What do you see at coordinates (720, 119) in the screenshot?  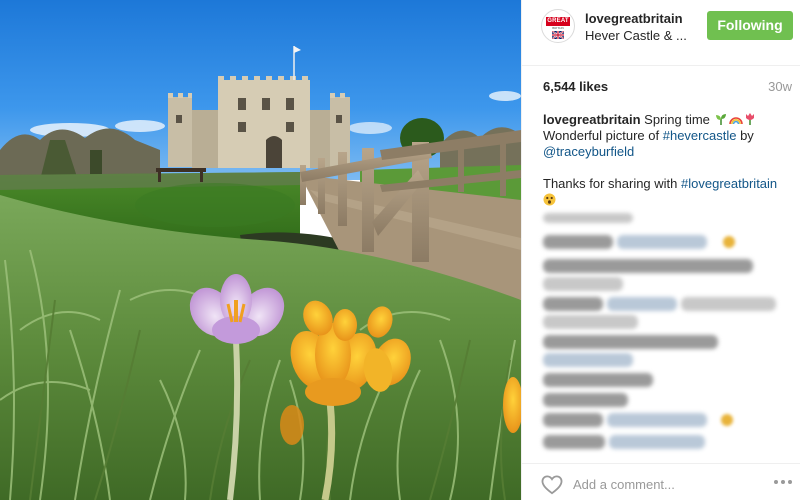 I see `seedling-emoji-icon` at bounding box center [720, 119].